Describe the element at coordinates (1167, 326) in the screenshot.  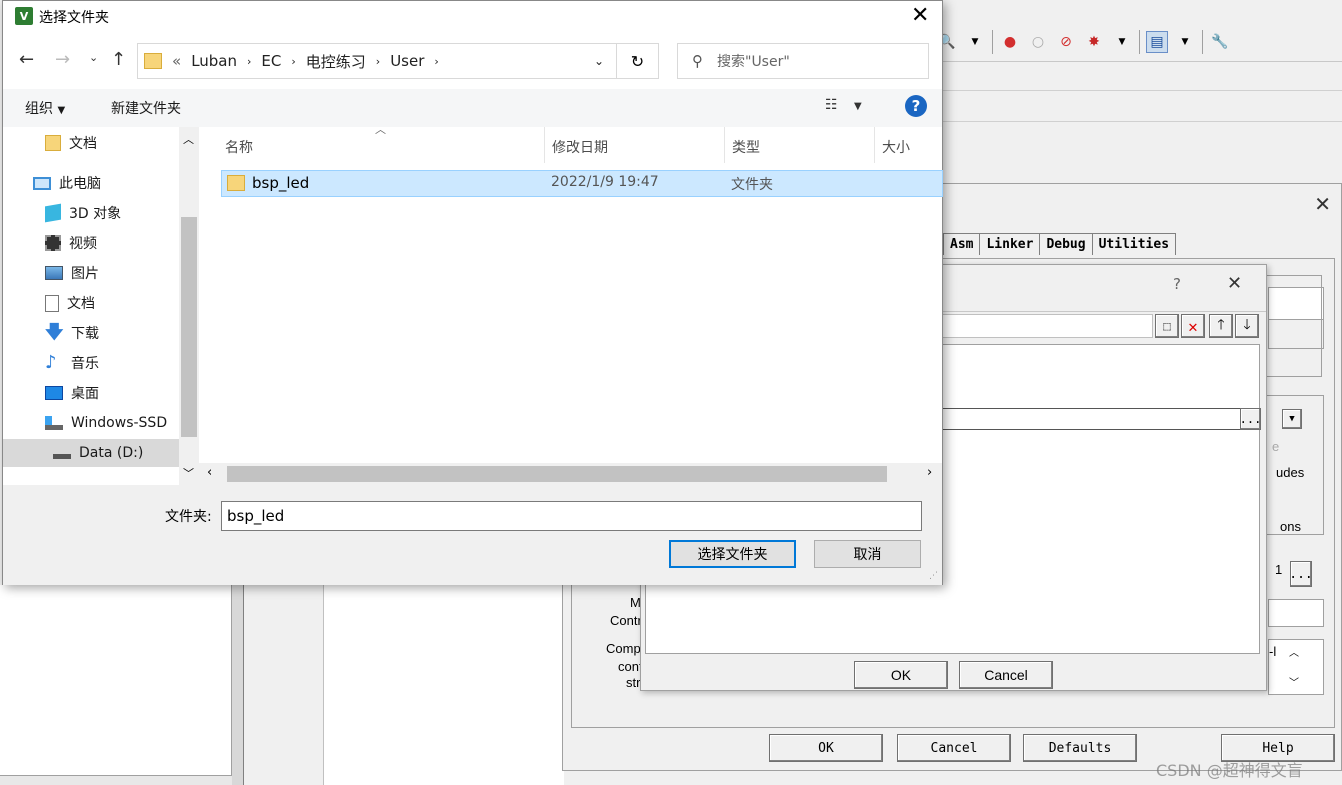
I see `new-folder-icon: ⬚` at that location.